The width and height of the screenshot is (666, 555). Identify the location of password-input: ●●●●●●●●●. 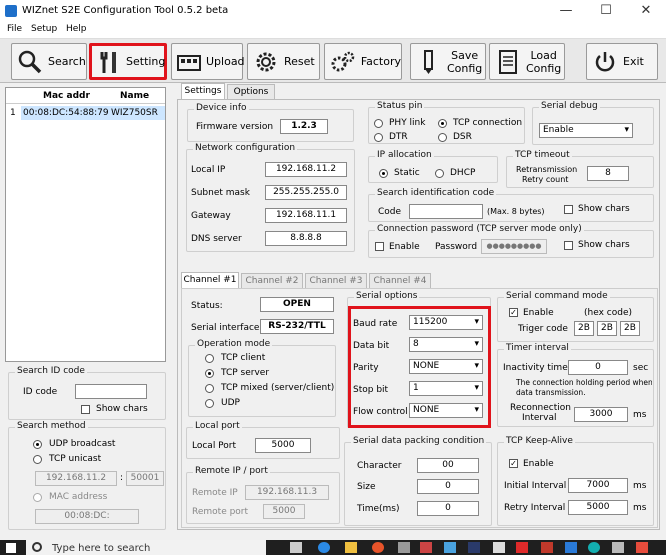
(514, 246).